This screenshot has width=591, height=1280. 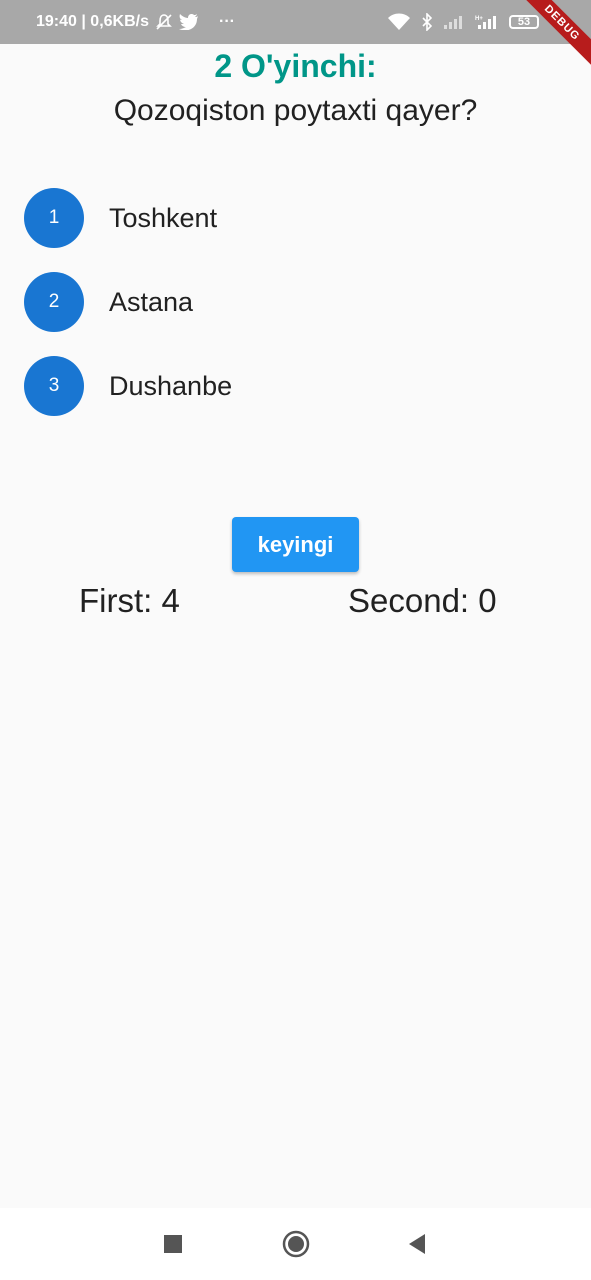 What do you see at coordinates (129, 600) in the screenshot?
I see `first-player-score: First: 4` at bounding box center [129, 600].